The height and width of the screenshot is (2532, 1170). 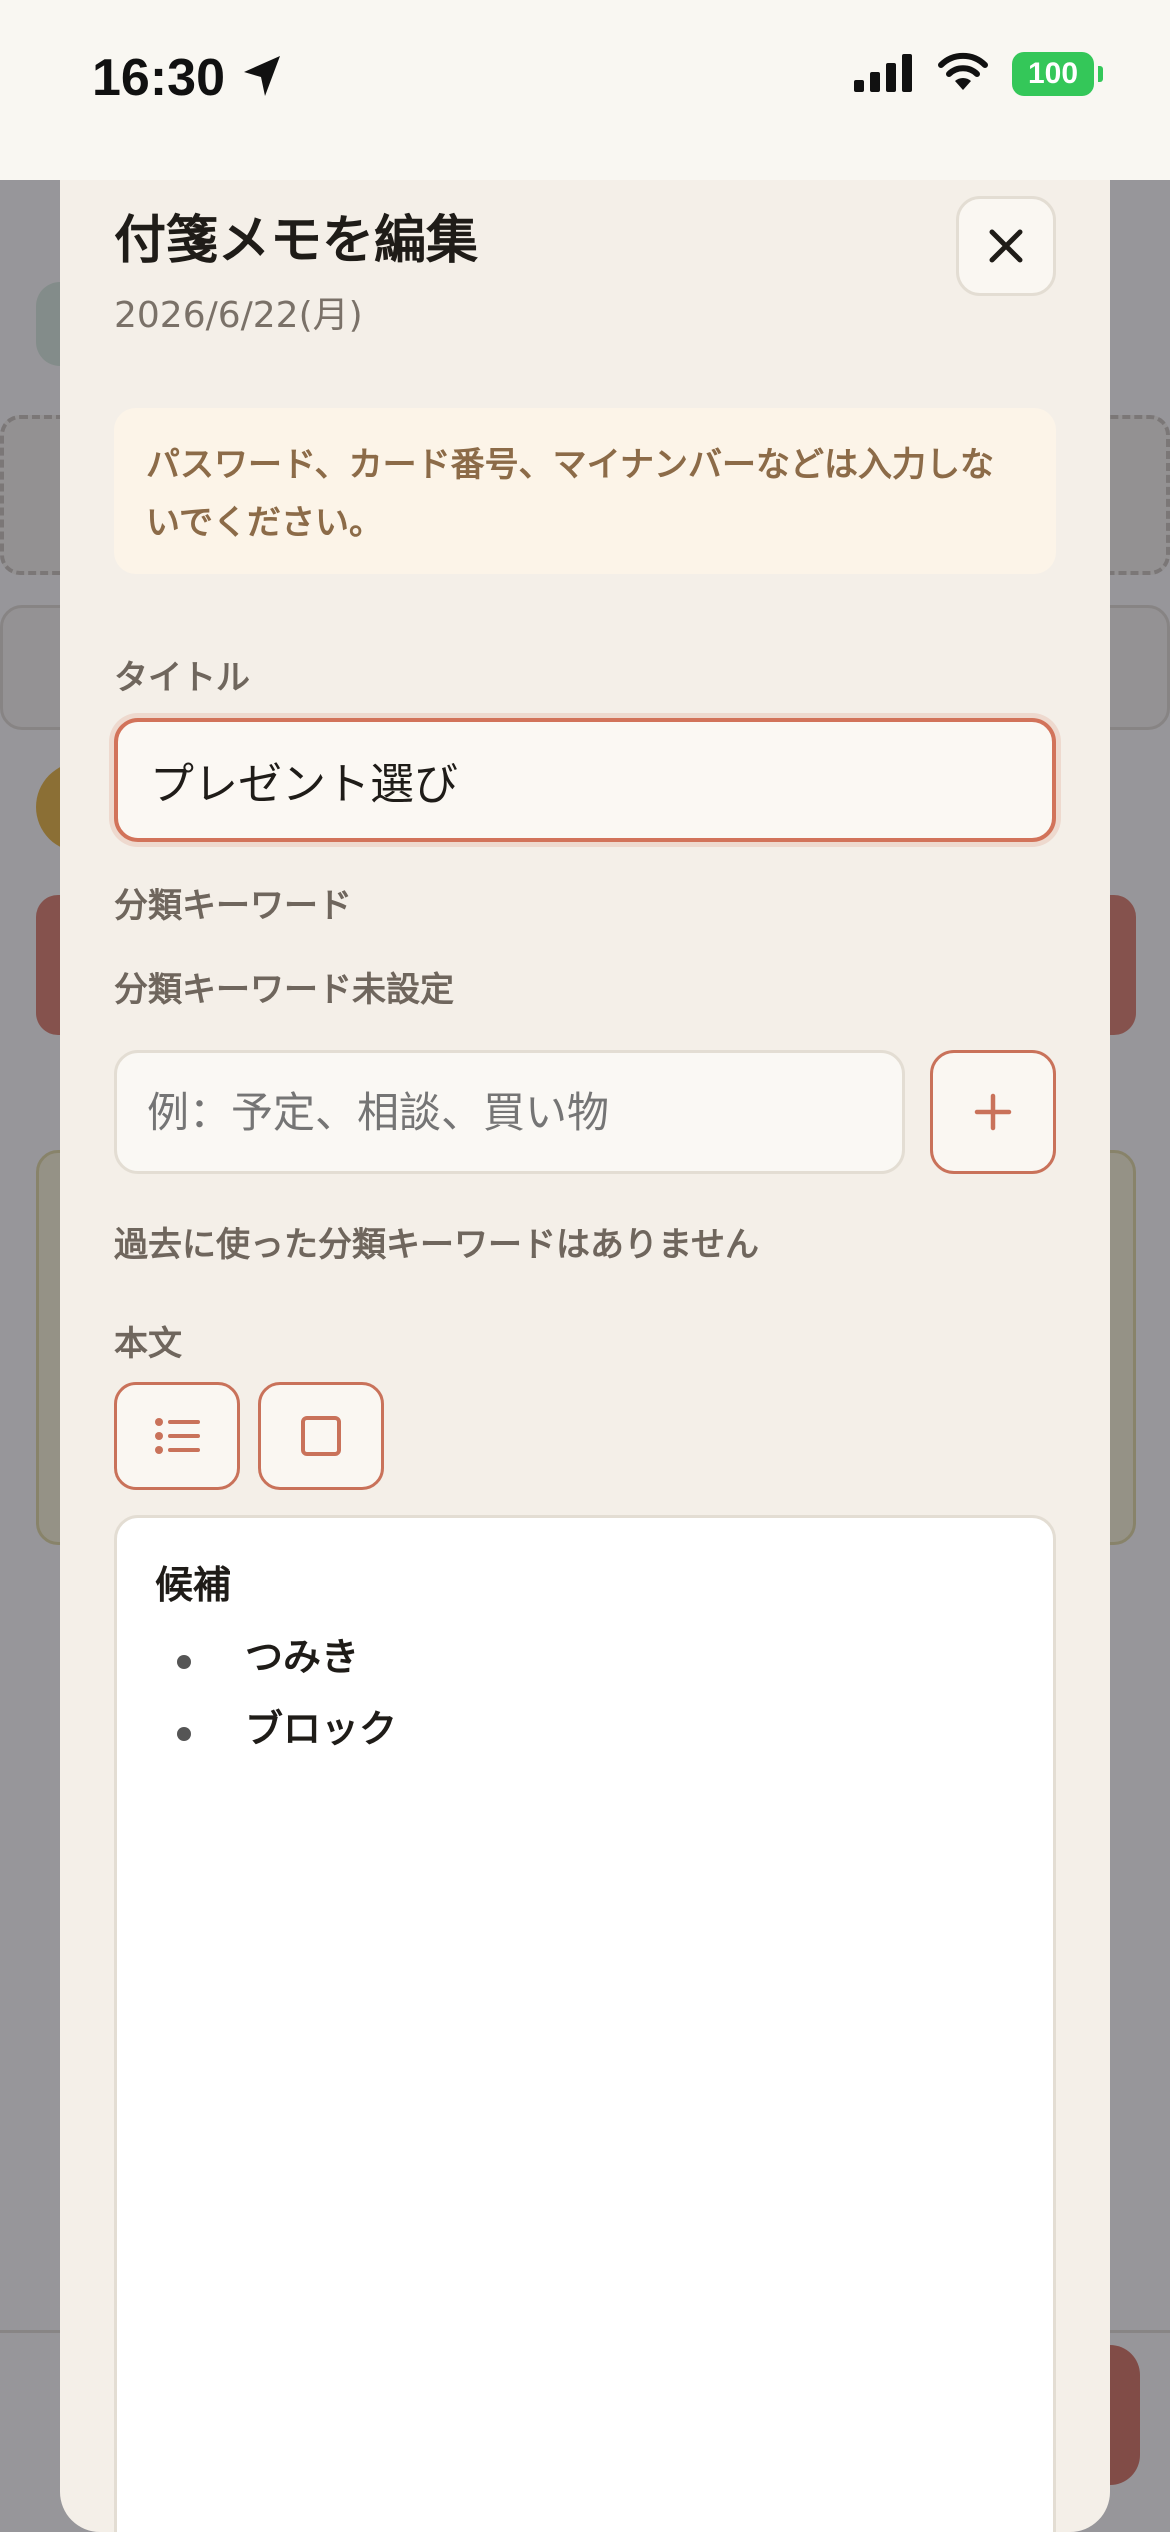 I want to click on bullet-list-icon, so click(x=177, y=1436).